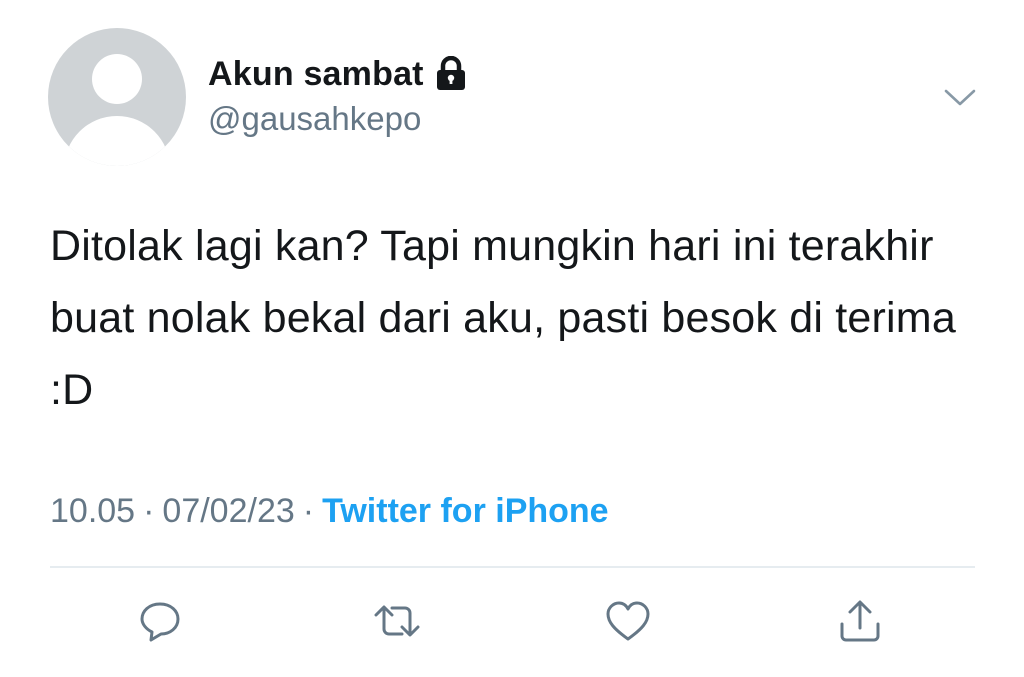 The width and height of the screenshot is (1024, 677). I want to click on user-name-row: Akun sambat, so click(338, 74).